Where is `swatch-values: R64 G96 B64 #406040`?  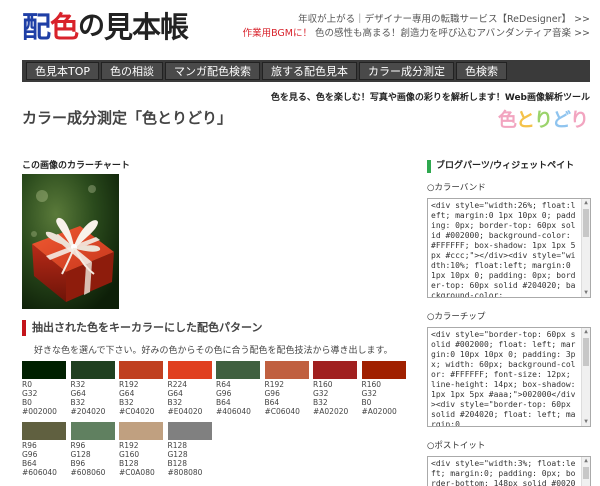
swatch-values: R64 G96 B64 #406040 is located at coordinates (238, 398).